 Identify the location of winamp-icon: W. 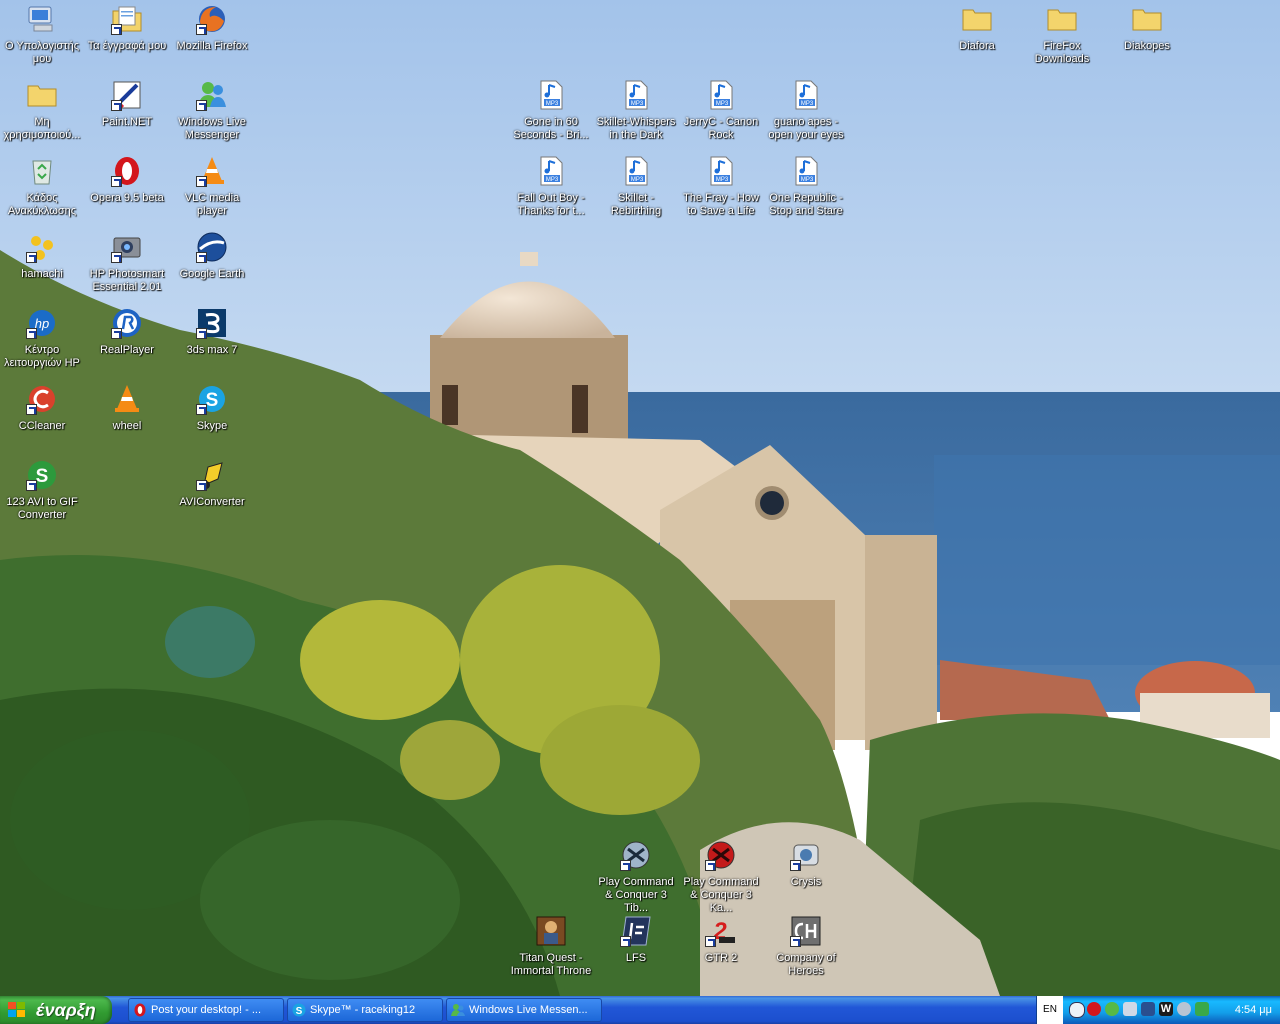
(1166, 1009).